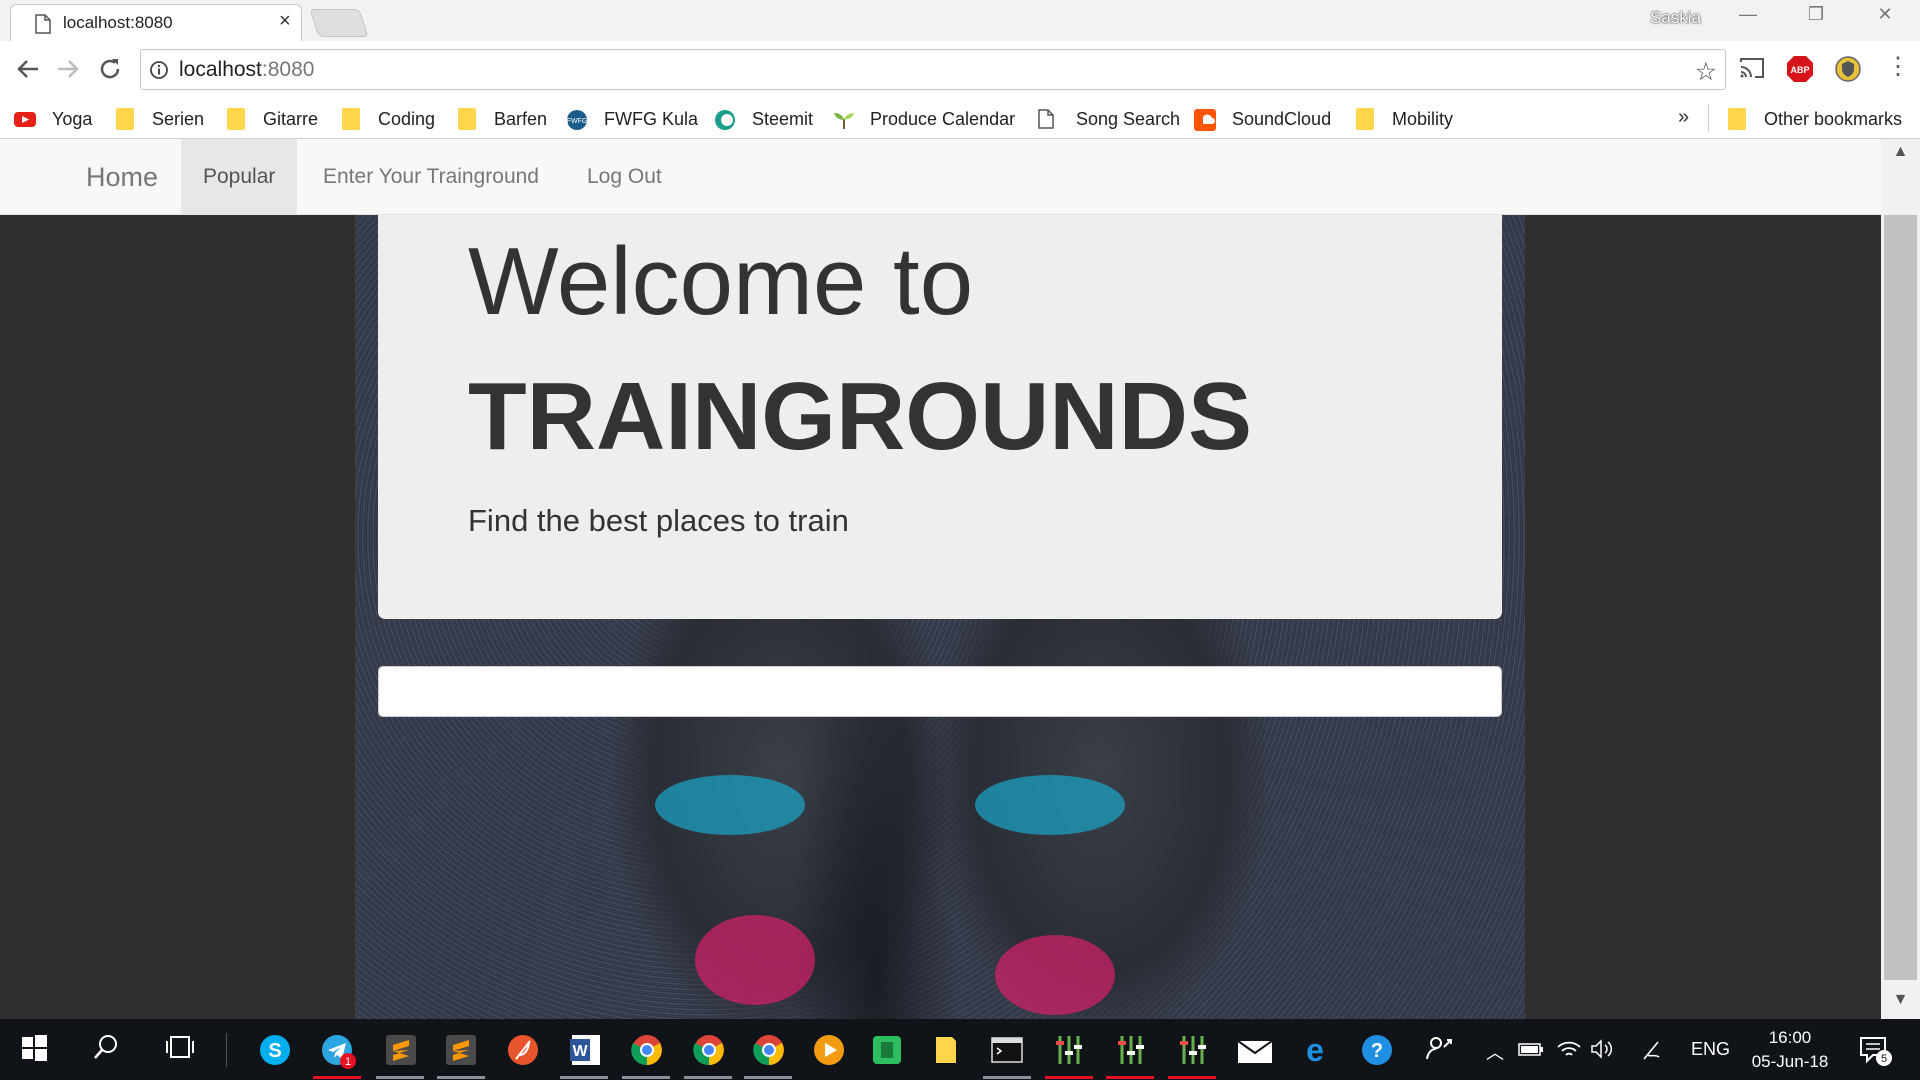 The image size is (1920, 1080). Describe the element at coordinates (461, 1050) in the screenshot. I see `sublime-text-2-icon` at that location.